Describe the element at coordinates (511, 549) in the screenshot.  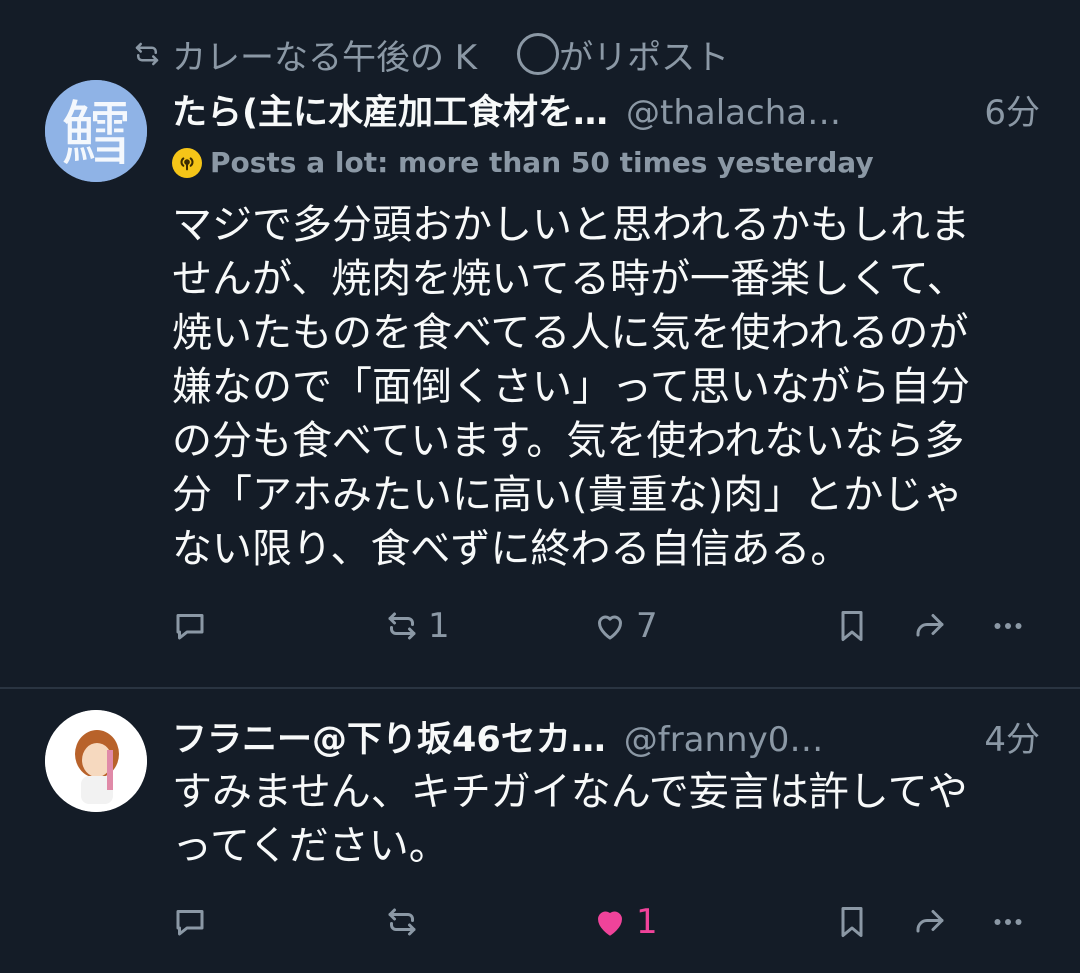
I see `post-text-line: ない限り、食べずに終わる自信ある。` at that location.